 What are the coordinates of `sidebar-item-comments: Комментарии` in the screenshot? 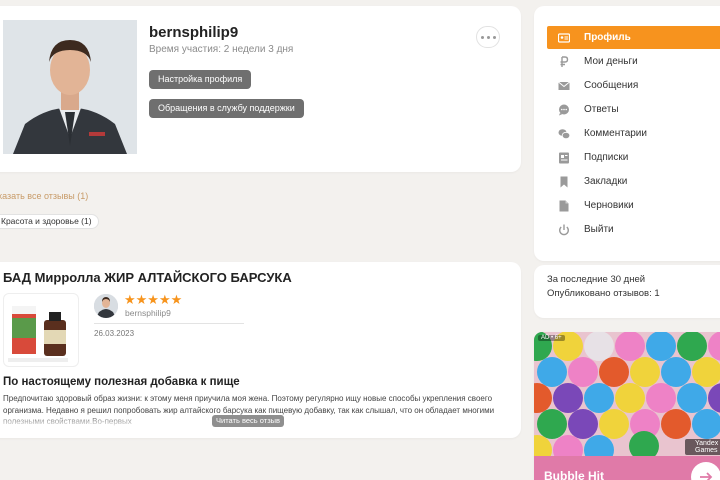 It's located at (633, 133).